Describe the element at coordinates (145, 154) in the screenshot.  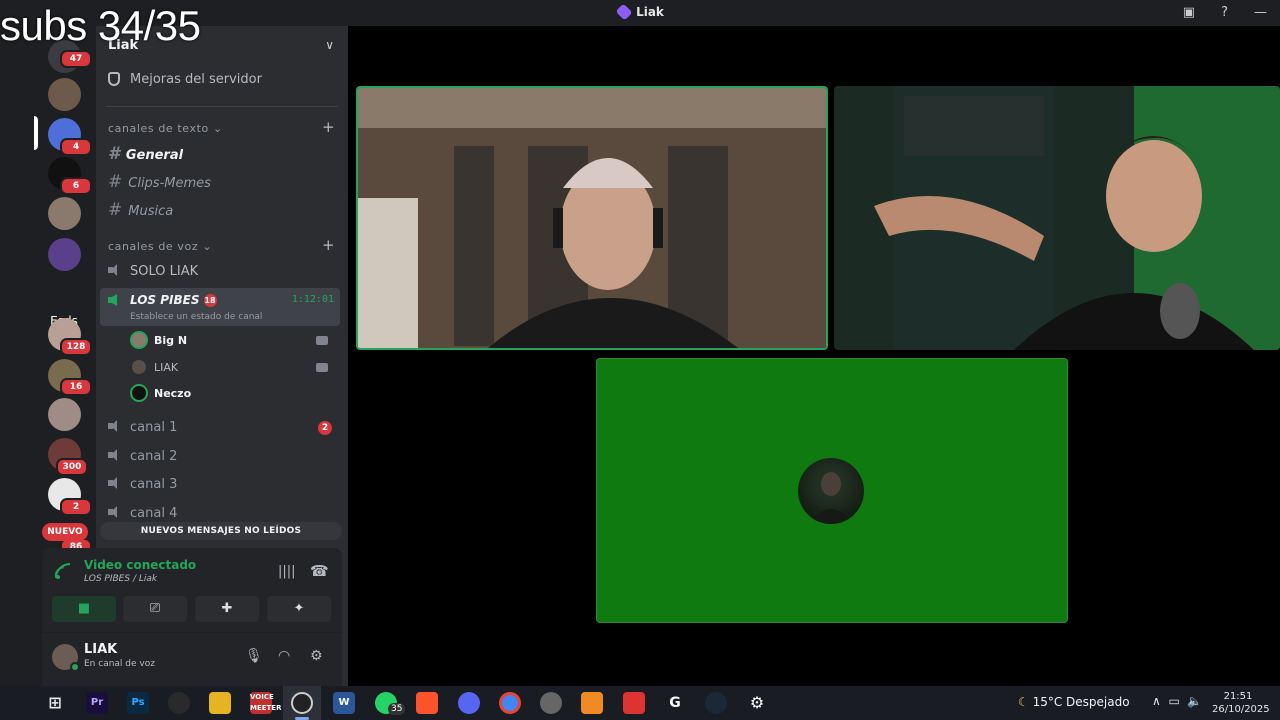
I see `channel-general: # General` at that location.